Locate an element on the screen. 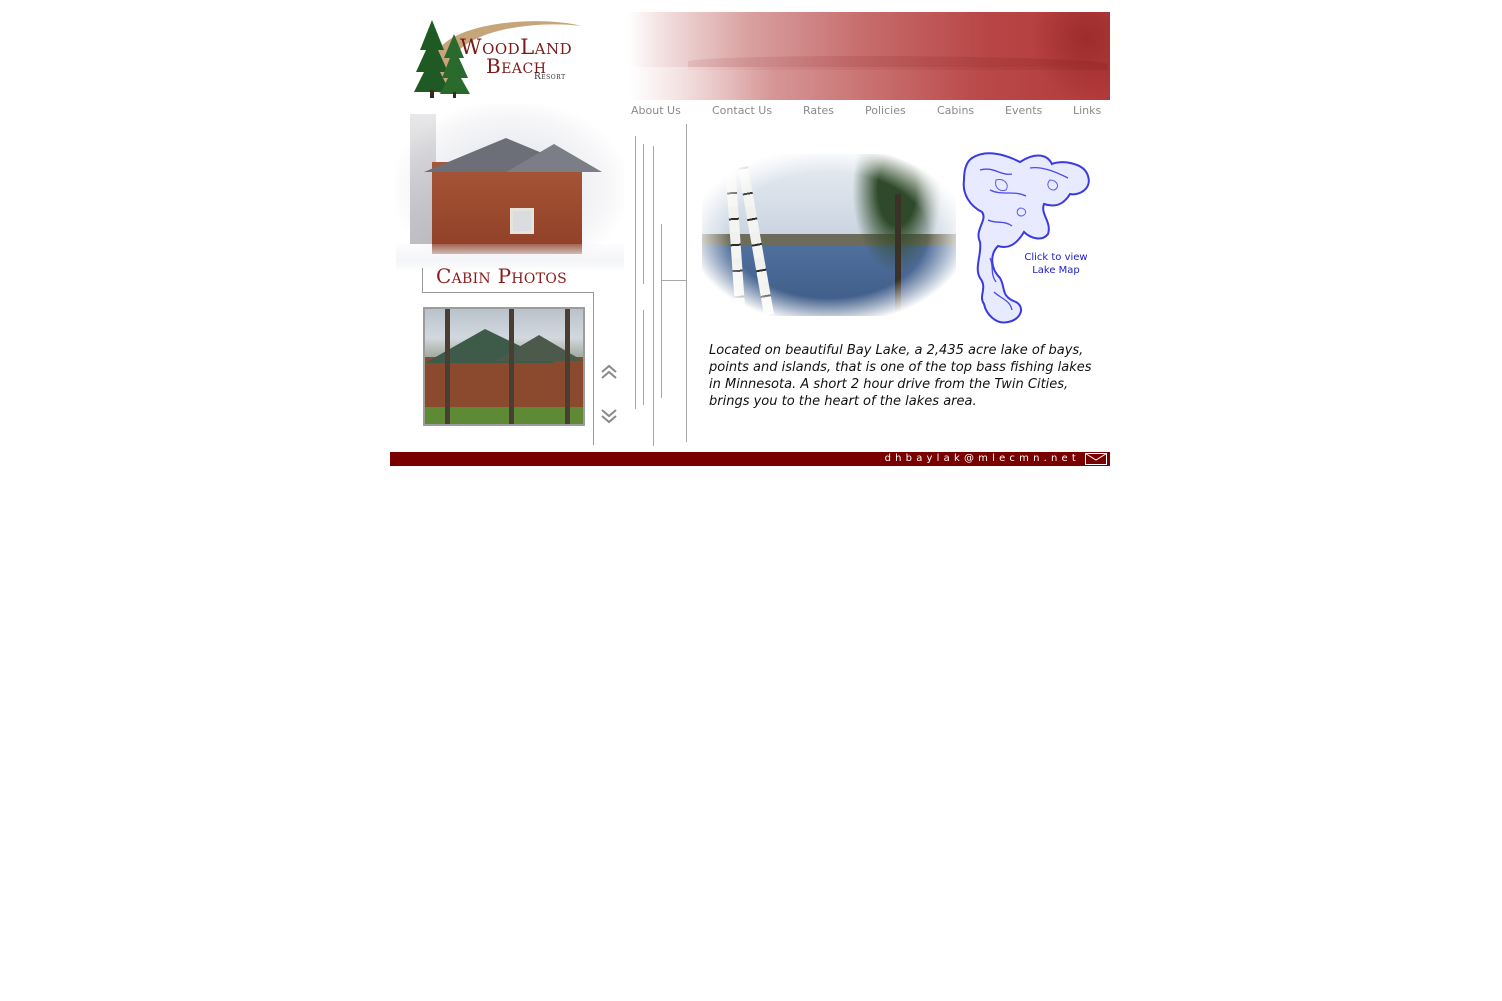  nav-links: Links is located at coordinates (1087, 110).